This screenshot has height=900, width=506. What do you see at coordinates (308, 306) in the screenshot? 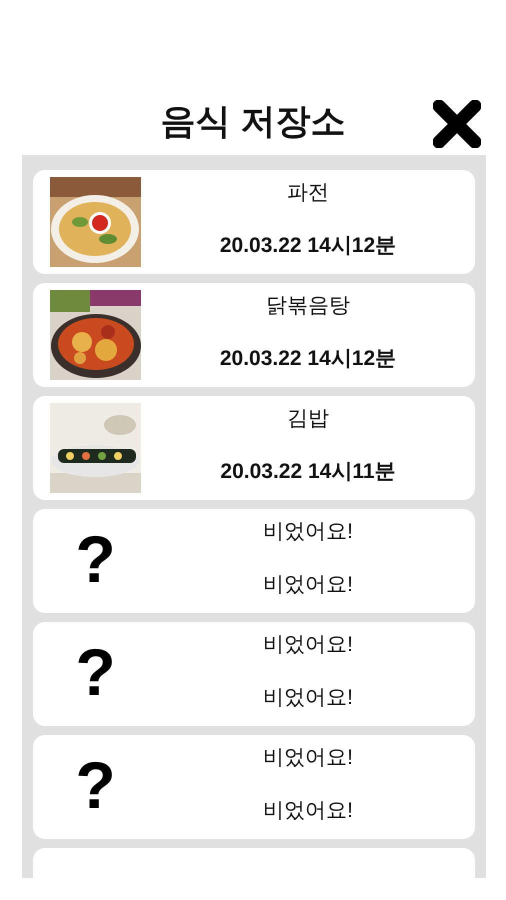
I see `food-name: 닭볶음탕` at bounding box center [308, 306].